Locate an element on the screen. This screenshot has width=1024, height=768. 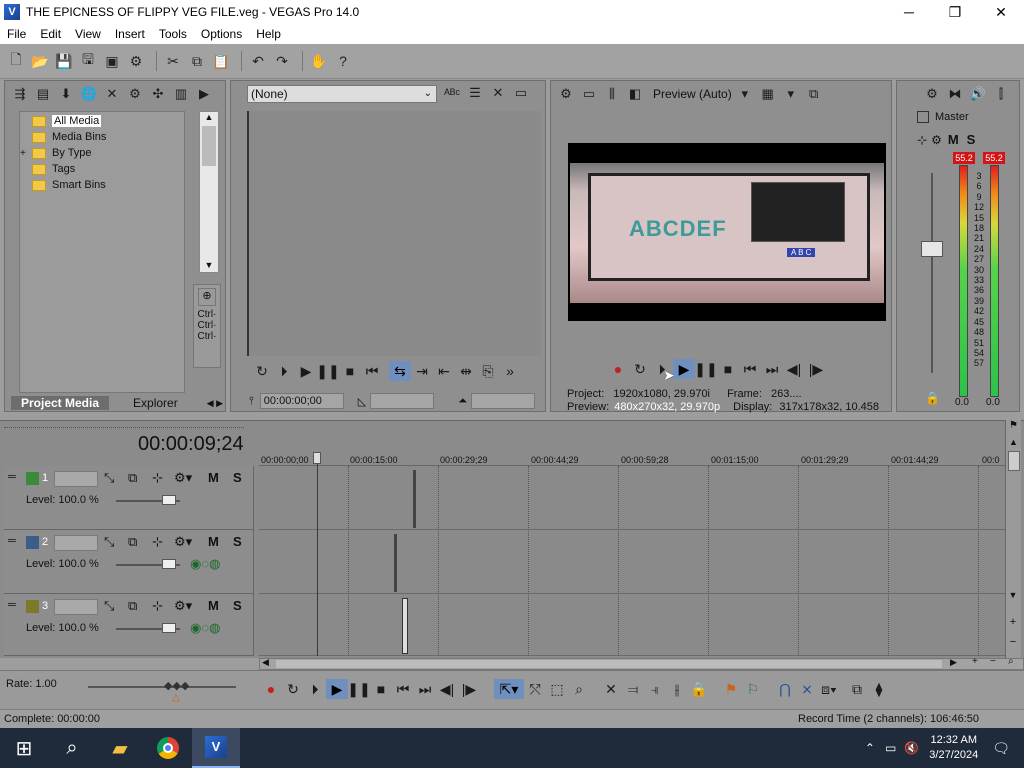
downmix-icon: ⧓ is located at coordinates (955, 94).